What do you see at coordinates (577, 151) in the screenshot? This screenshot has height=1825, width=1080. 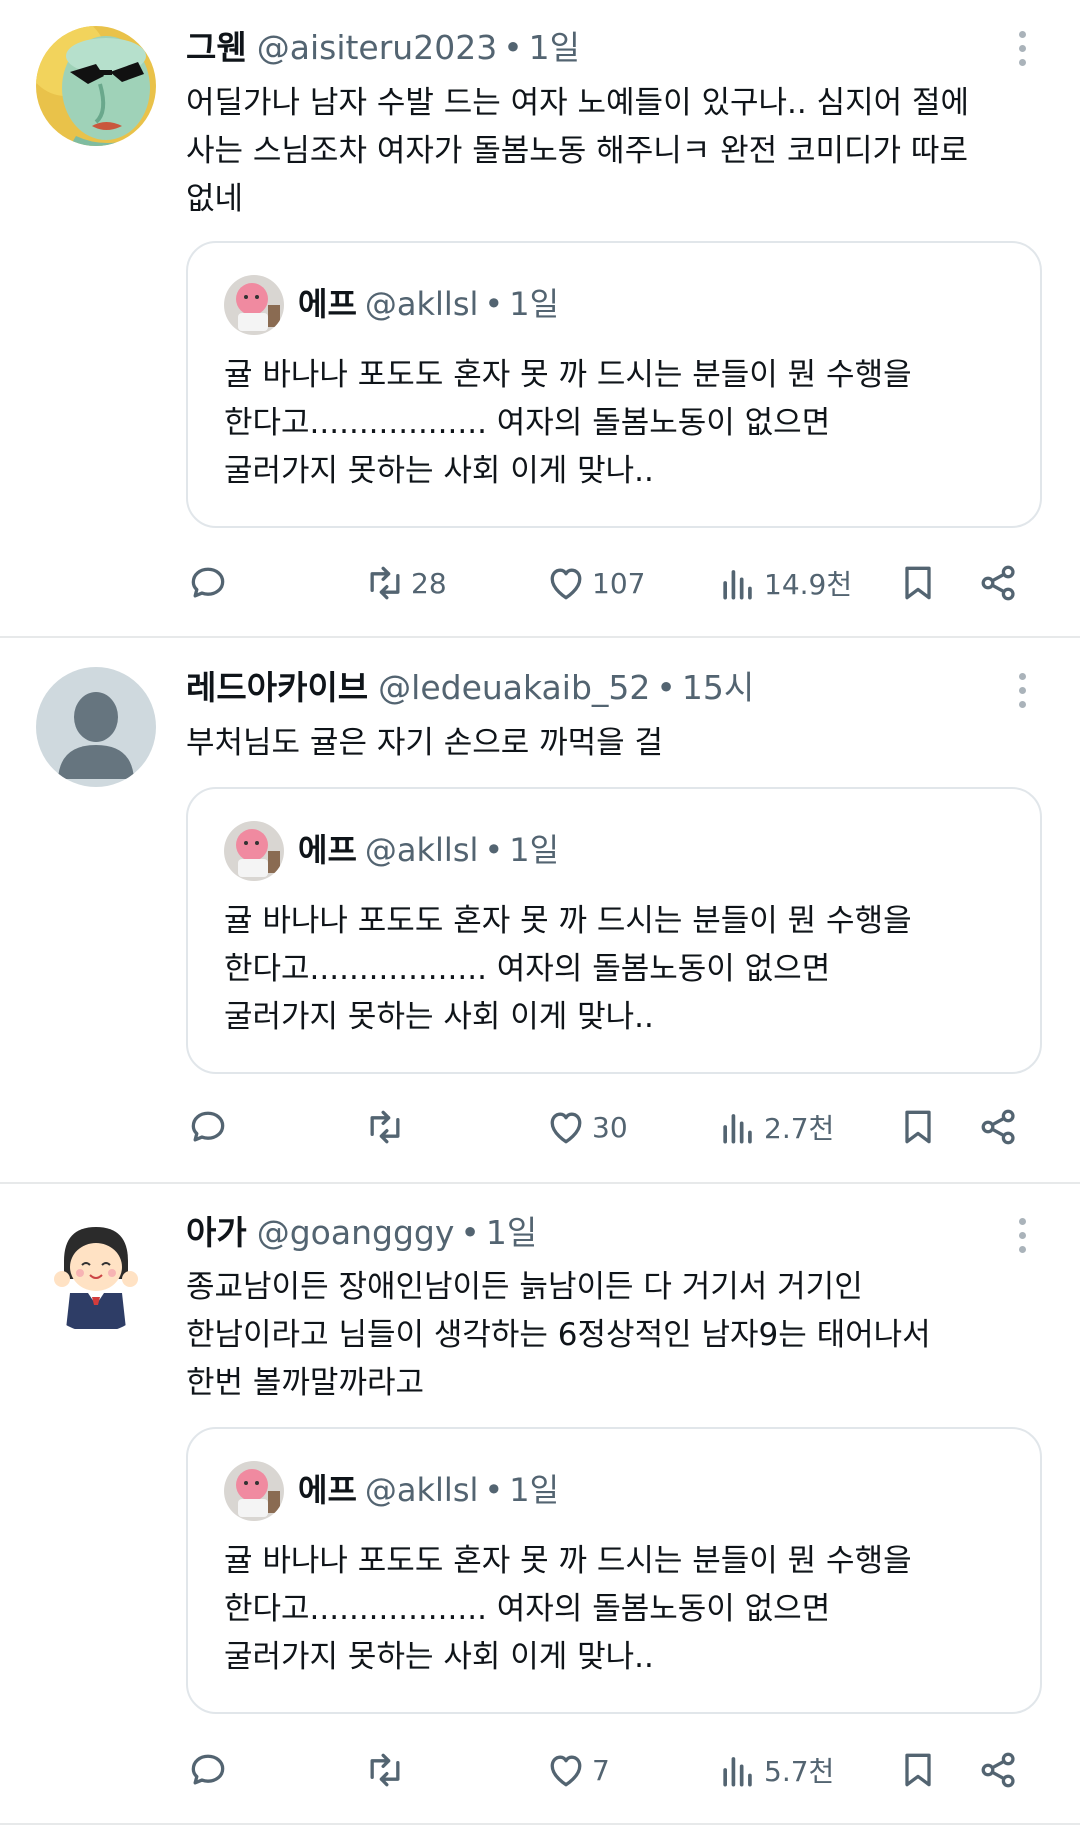 I see `tweet-text-line: 사는 스님조차 여자가 돌봄노동 해주니ㅋ 완전 코미디가 따로` at bounding box center [577, 151].